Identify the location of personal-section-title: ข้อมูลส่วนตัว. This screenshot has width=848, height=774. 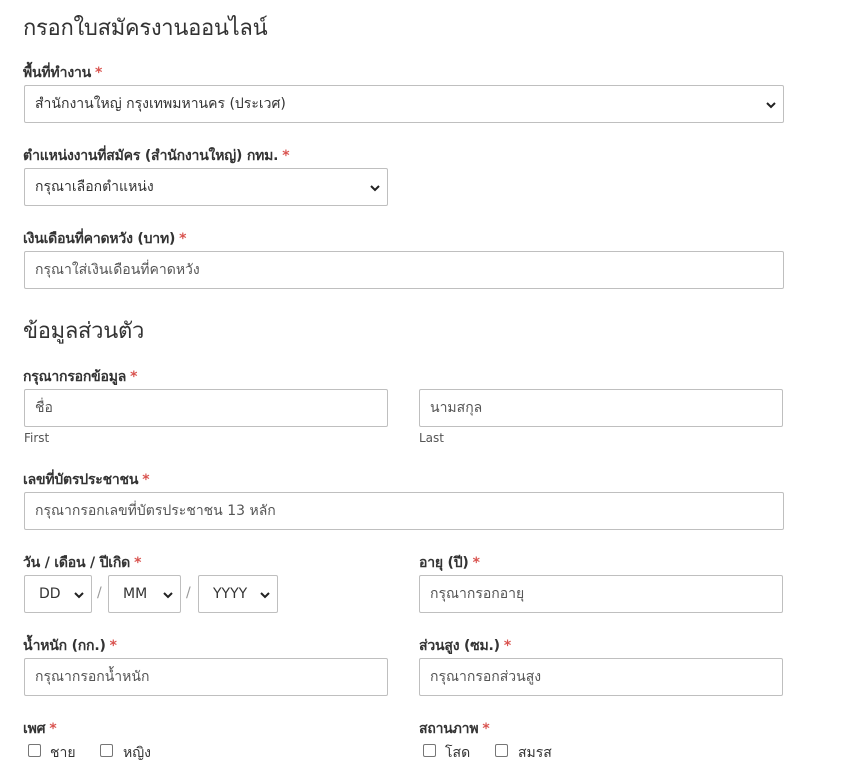
(83, 331).